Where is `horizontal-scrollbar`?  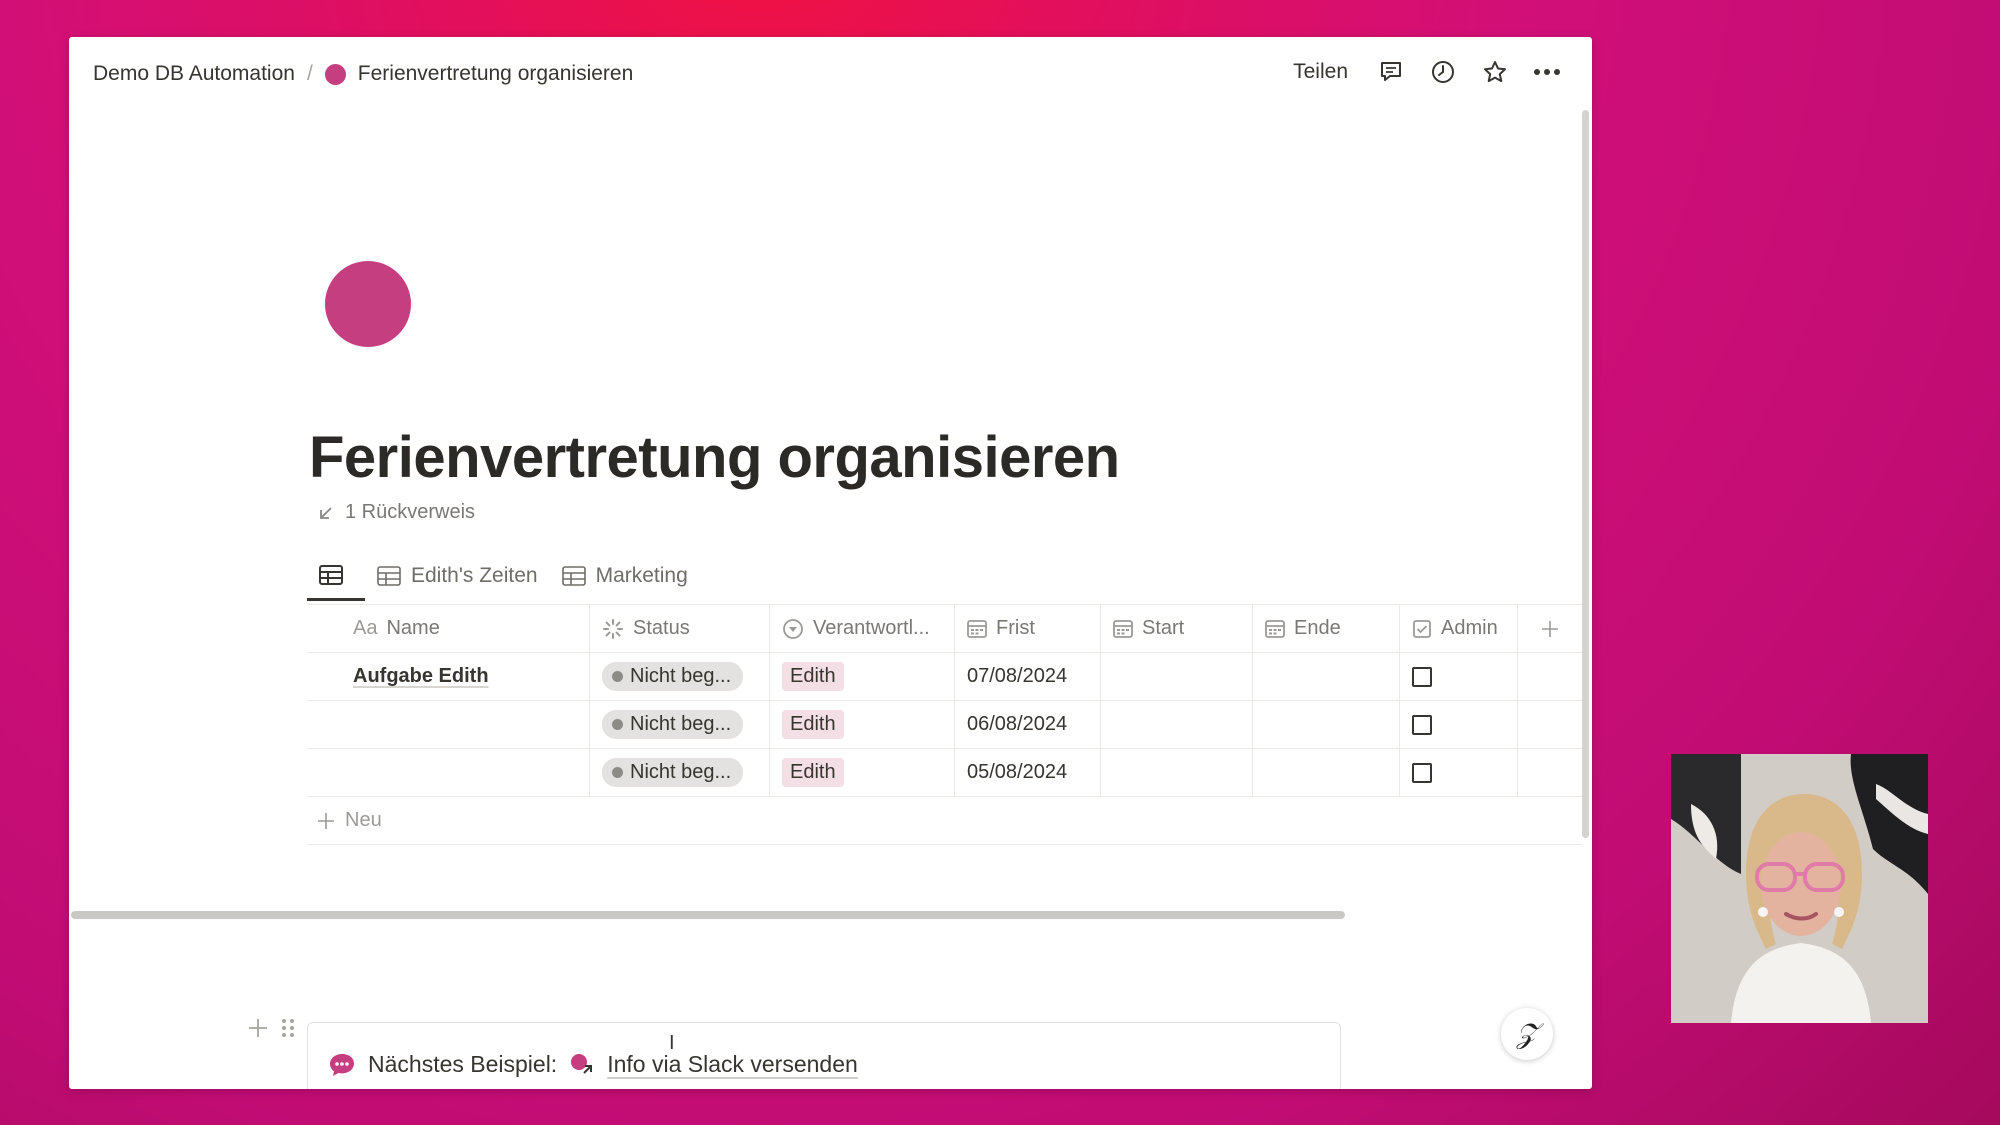 horizontal-scrollbar is located at coordinates (708, 915).